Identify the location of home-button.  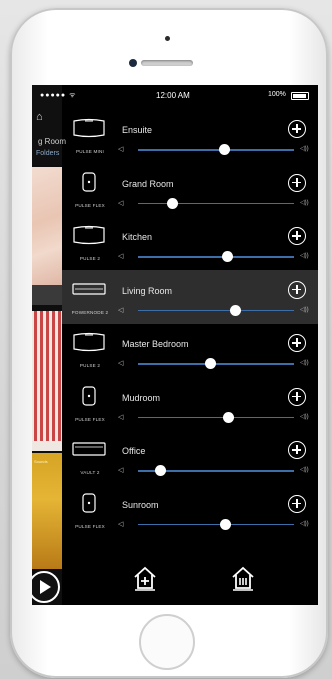
(167, 642).